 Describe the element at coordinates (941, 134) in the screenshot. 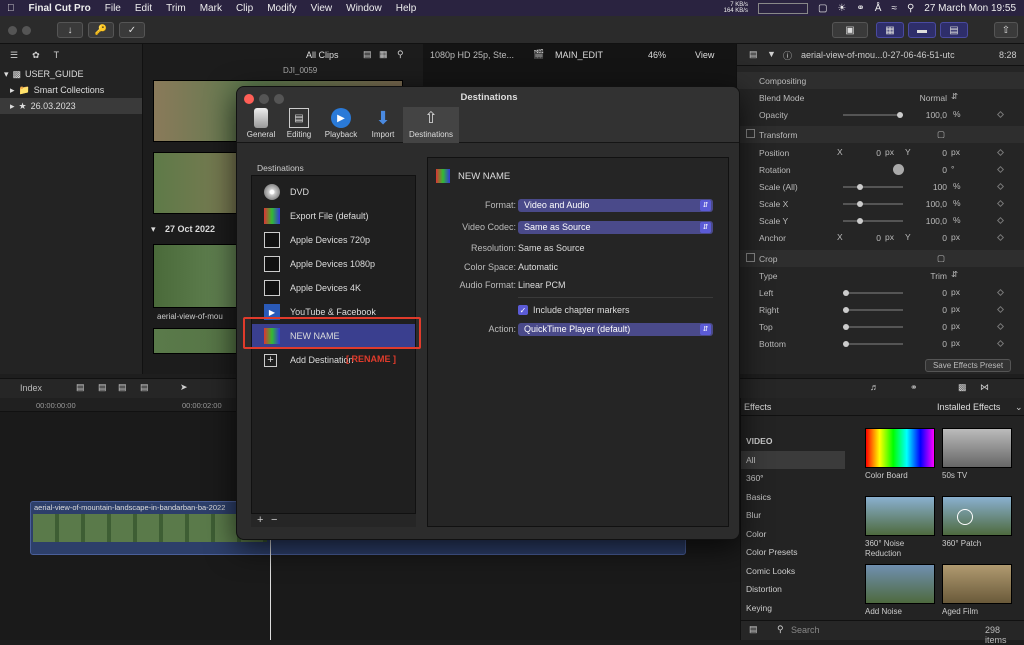

I see `transform-onscreen-icon: ▢` at that location.